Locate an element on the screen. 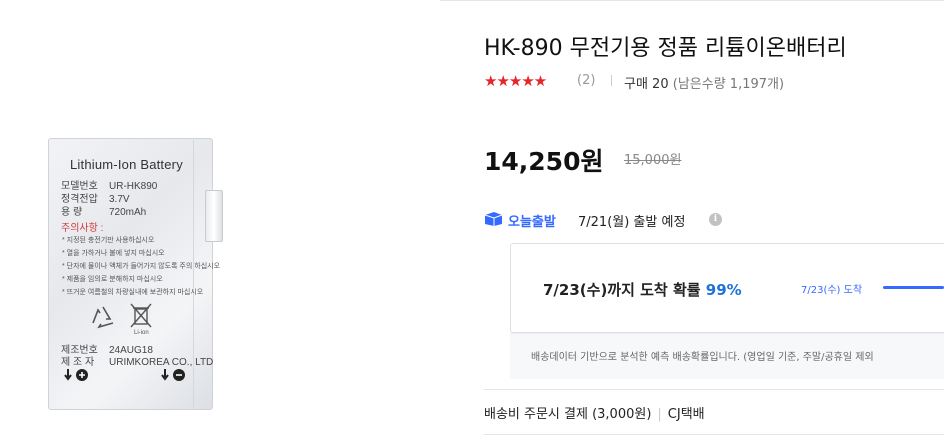 This screenshot has width=944, height=445. info-icon: i is located at coordinates (715, 219).